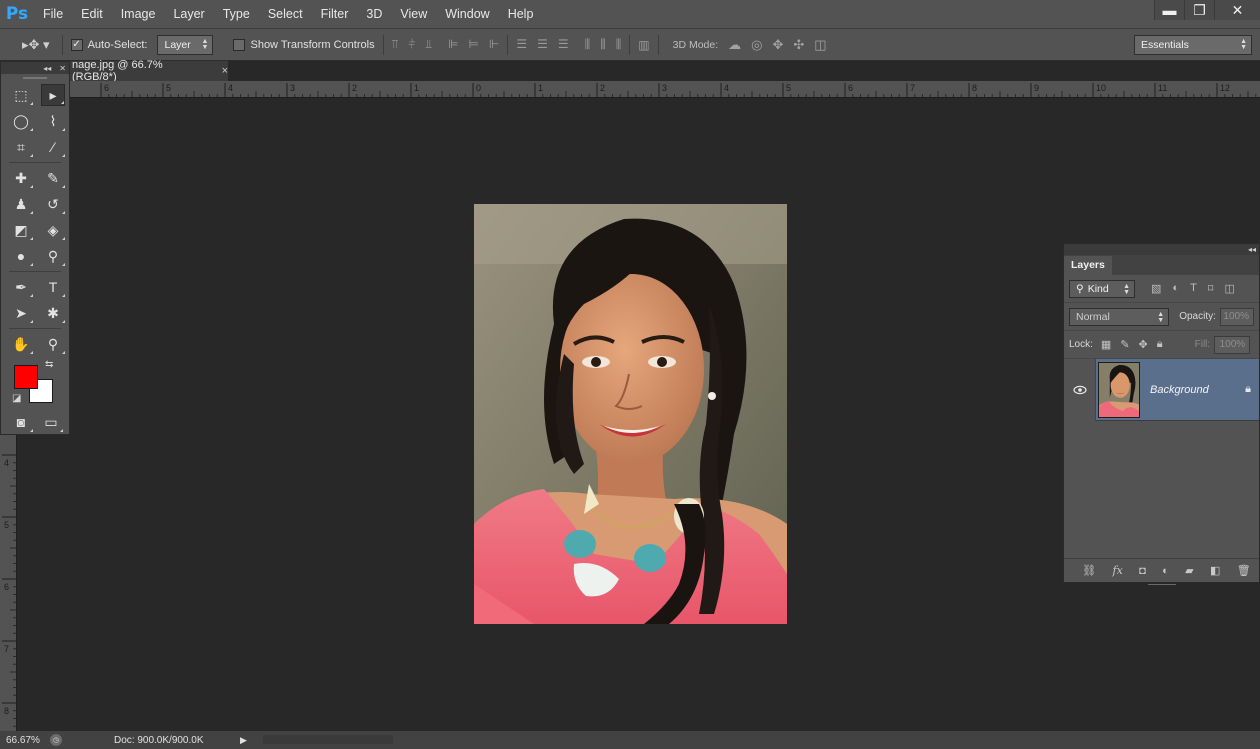  What do you see at coordinates (413, 14) in the screenshot?
I see `menu-view: View` at bounding box center [413, 14].